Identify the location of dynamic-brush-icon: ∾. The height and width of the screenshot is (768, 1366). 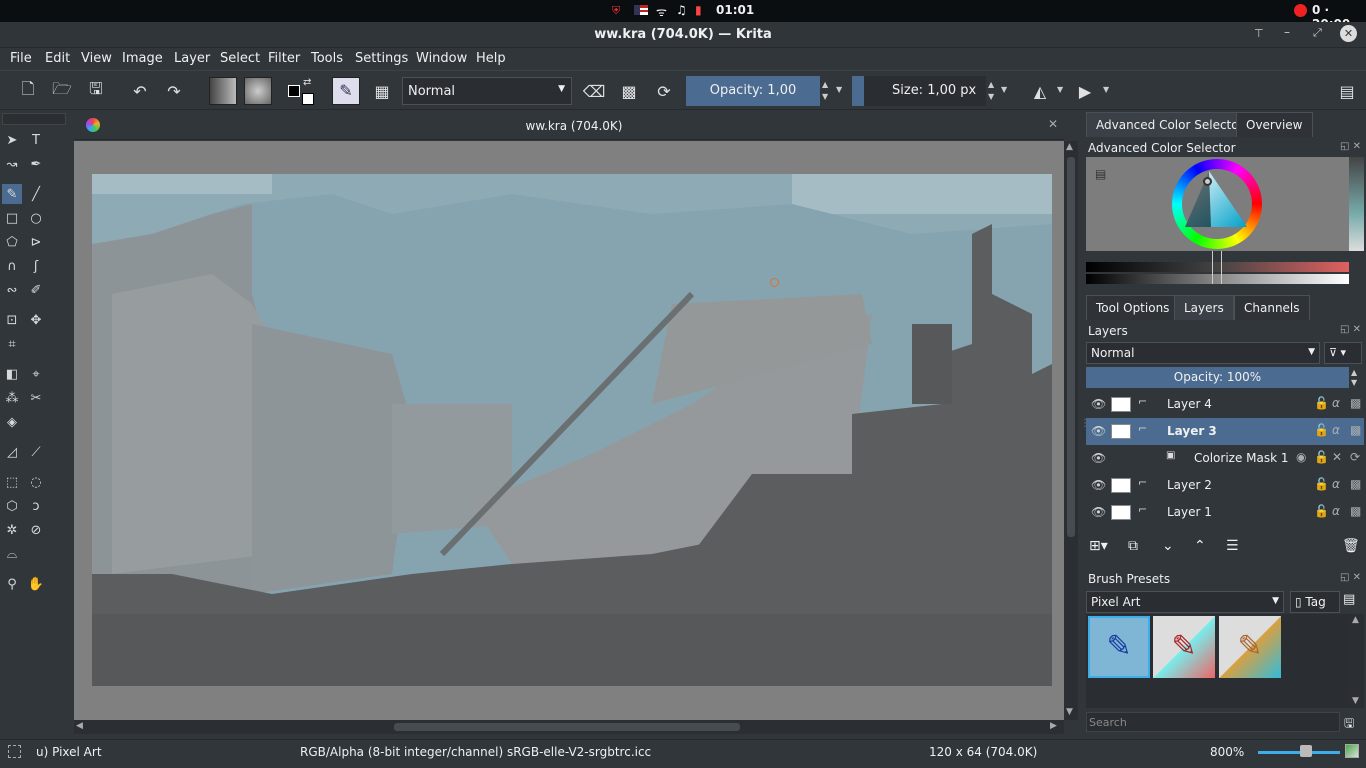
(12, 290).